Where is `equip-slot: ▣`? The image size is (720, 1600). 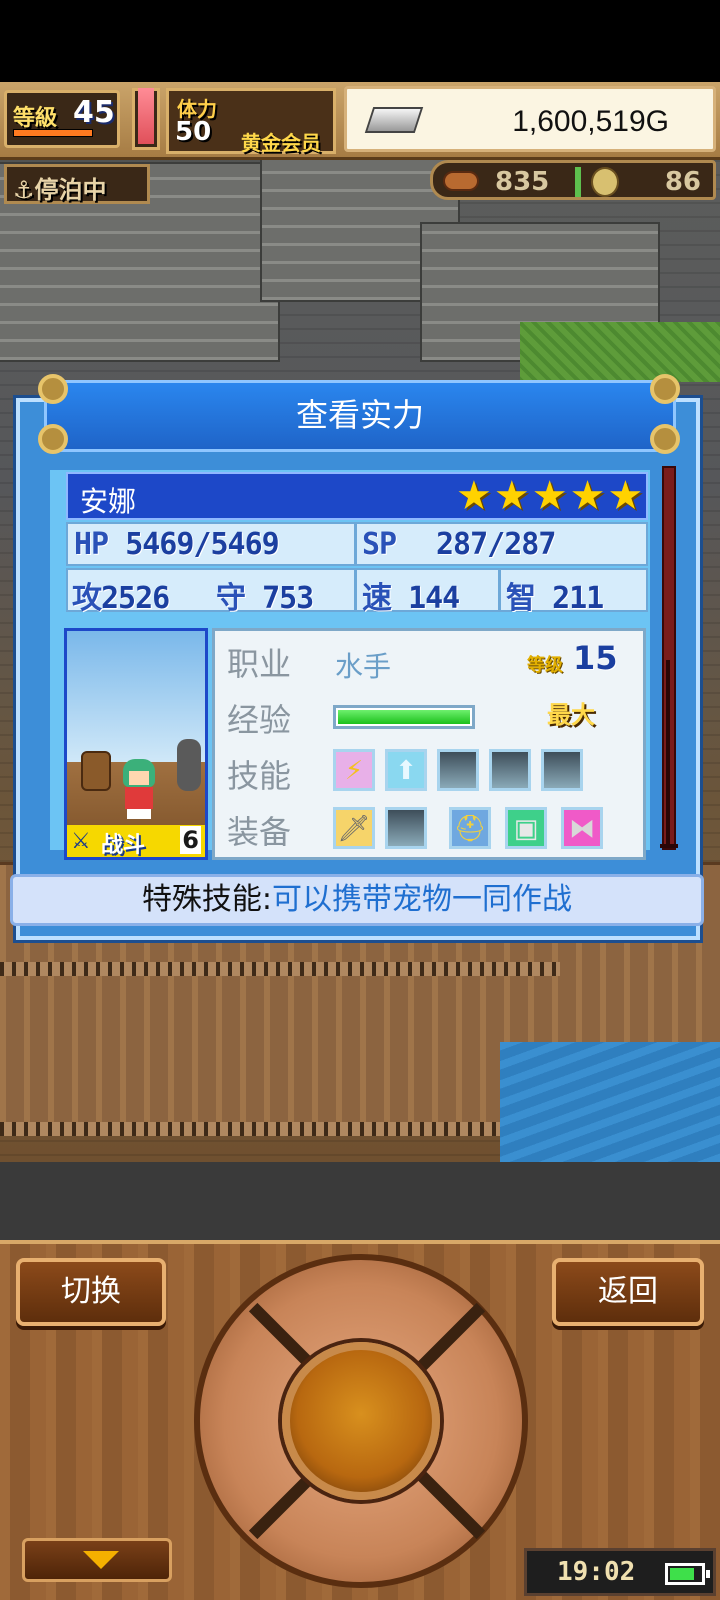 equip-slot: ▣ is located at coordinates (526, 828).